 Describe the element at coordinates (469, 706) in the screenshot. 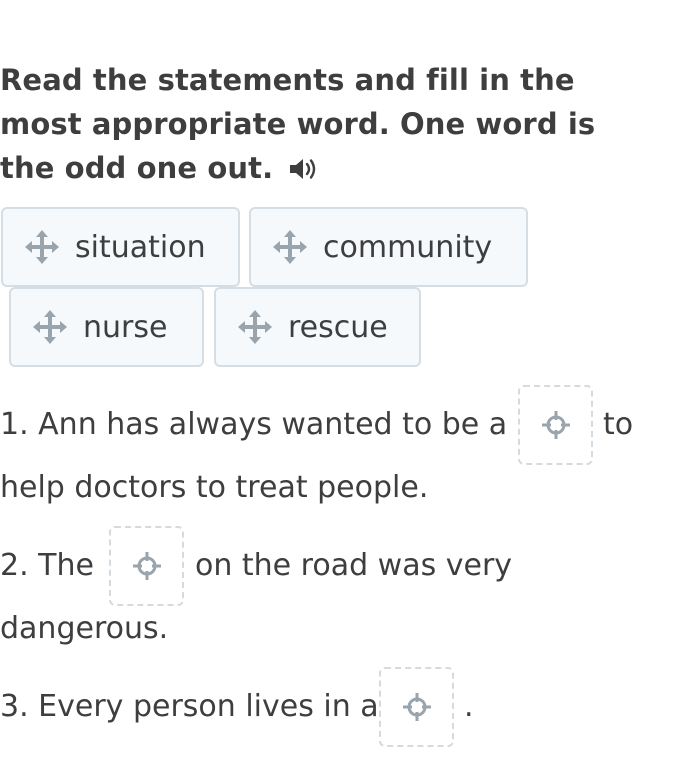

I see `sentence-3-after: .` at that location.